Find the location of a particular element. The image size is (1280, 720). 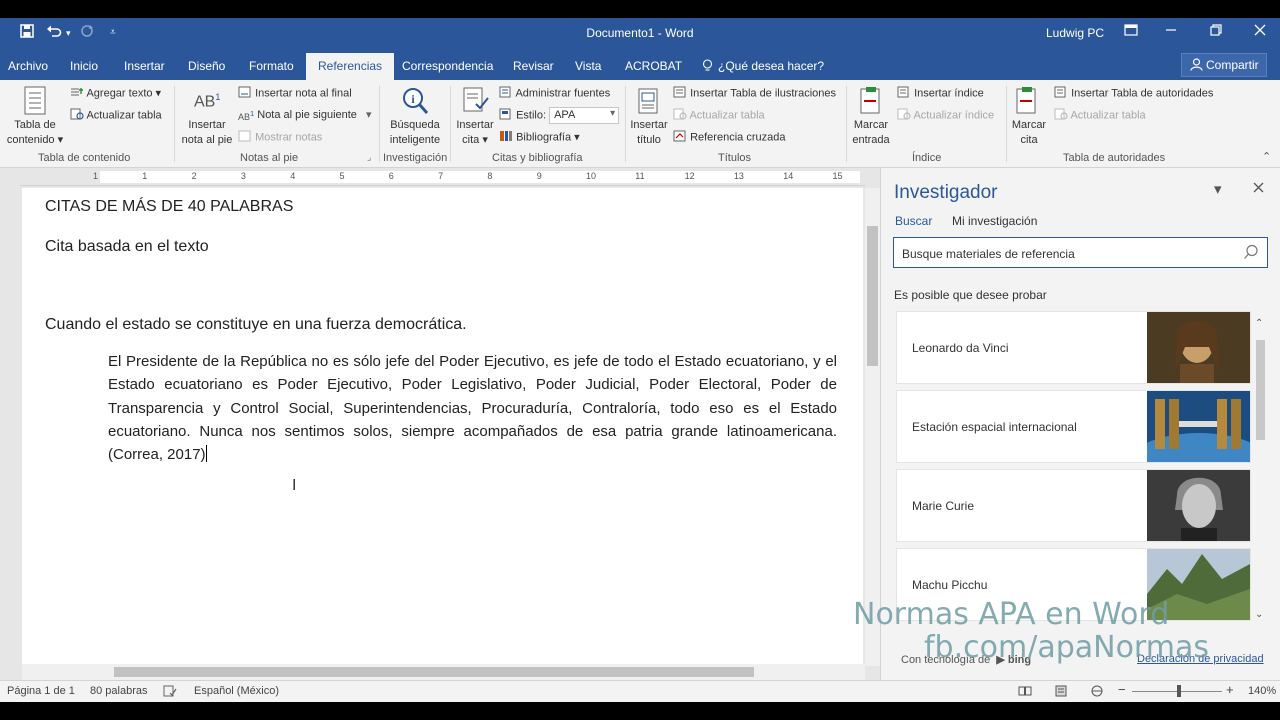

scroll-down-icon: ⌄ is located at coordinates (1259, 614).